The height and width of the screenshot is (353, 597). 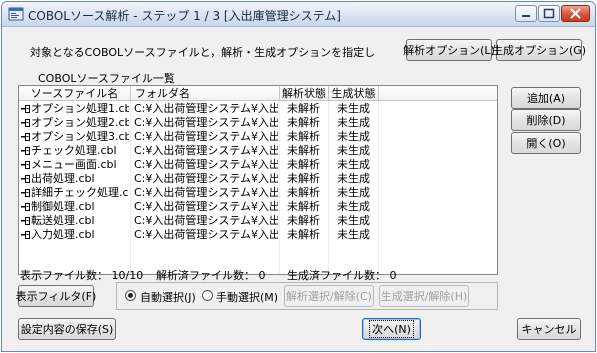 I want to click on manual-select-radio, so click(x=207, y=295).